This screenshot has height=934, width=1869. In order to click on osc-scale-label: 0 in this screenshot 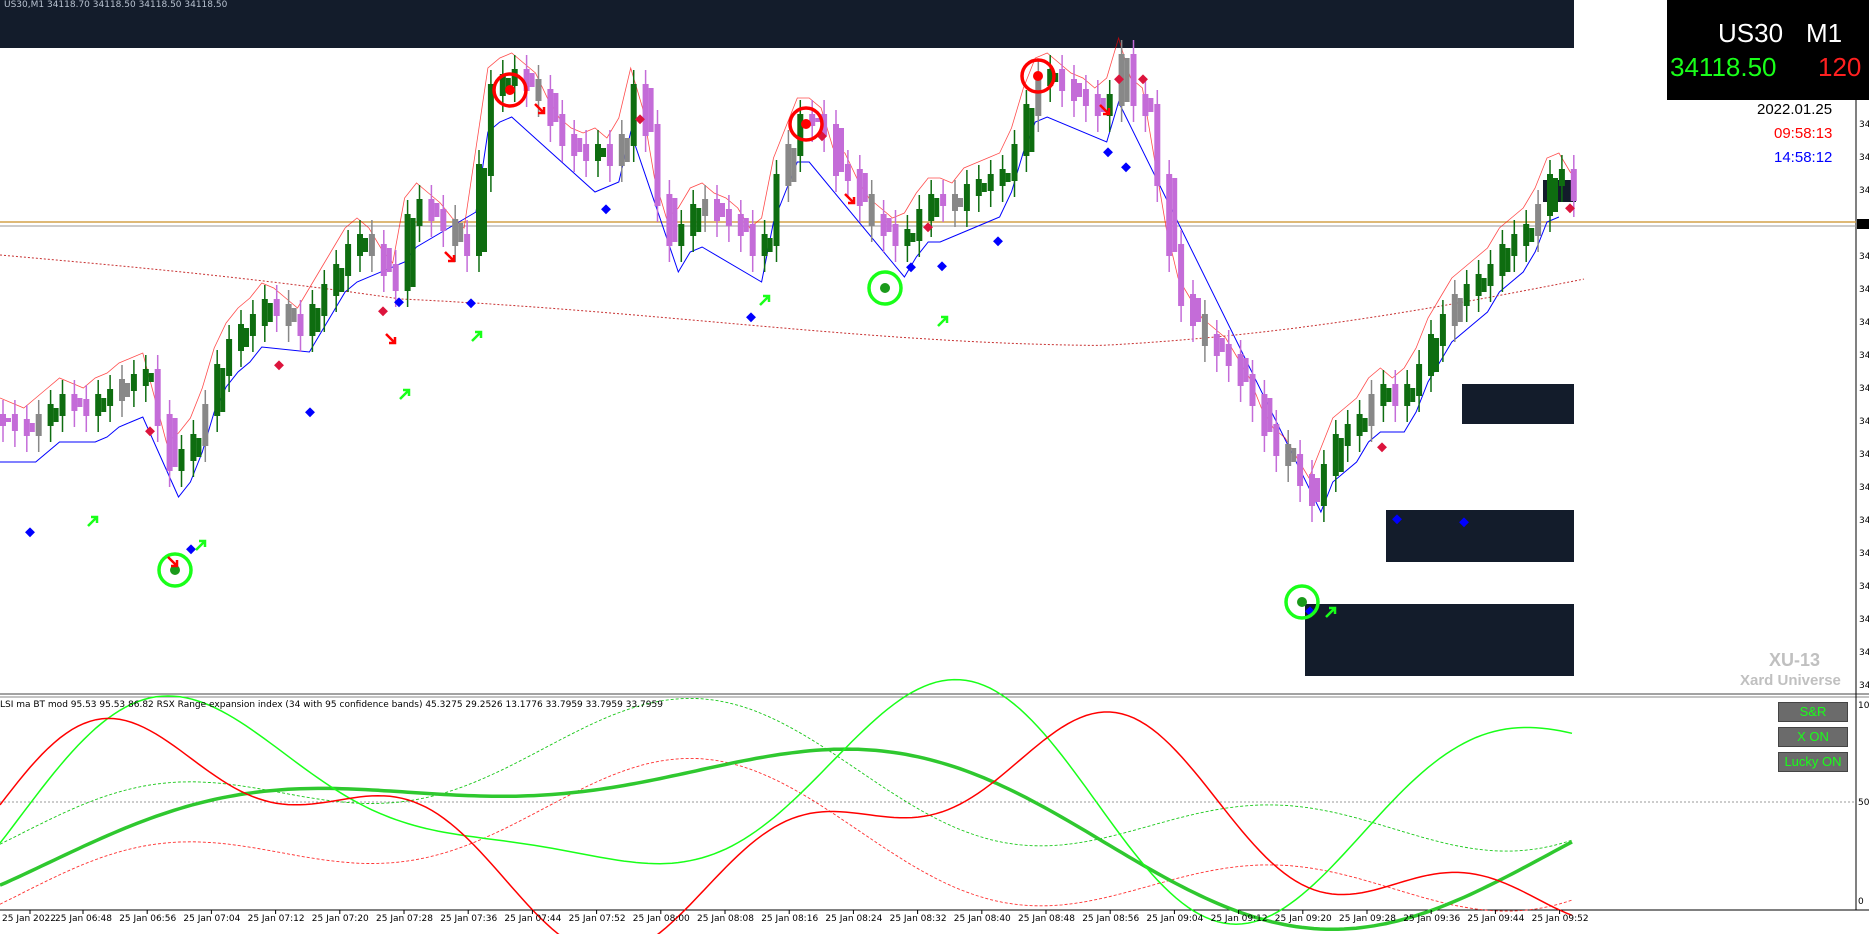, I will do `click(1861, 902)`.